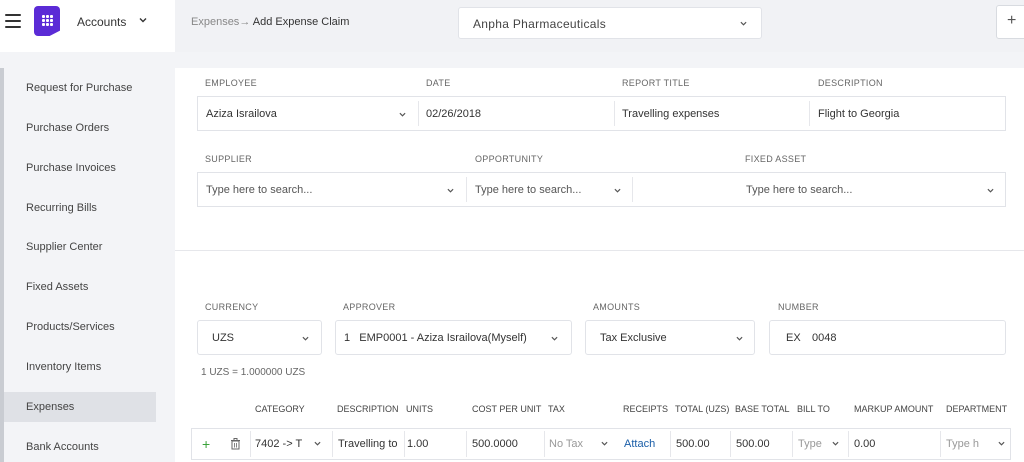 This screenshot has width=1024, height=462. Describe the element at coordinates (101, 22) in the screenshot. I see `module-name: Accounts` at that location.